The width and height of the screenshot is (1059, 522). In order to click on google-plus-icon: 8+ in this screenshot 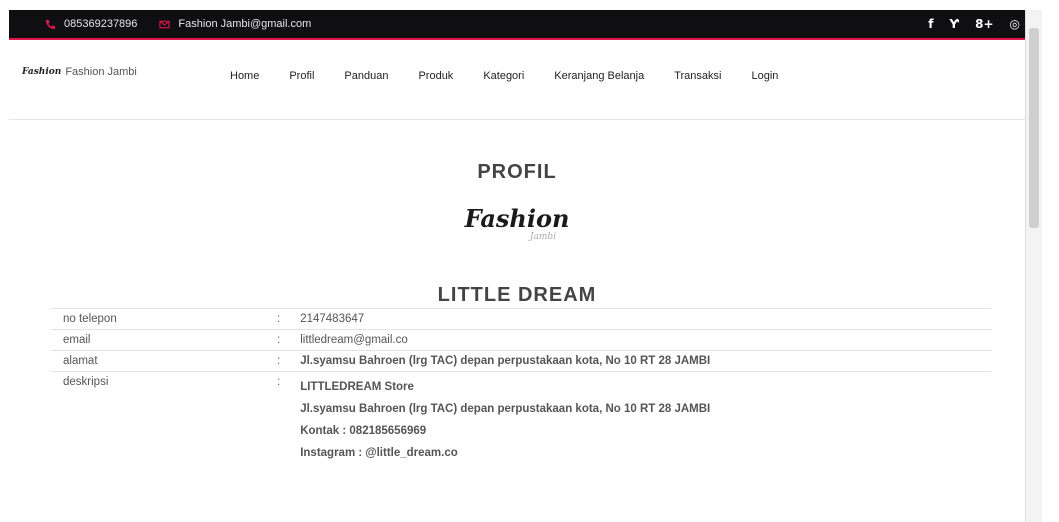, I will do `click(984, 24)`.